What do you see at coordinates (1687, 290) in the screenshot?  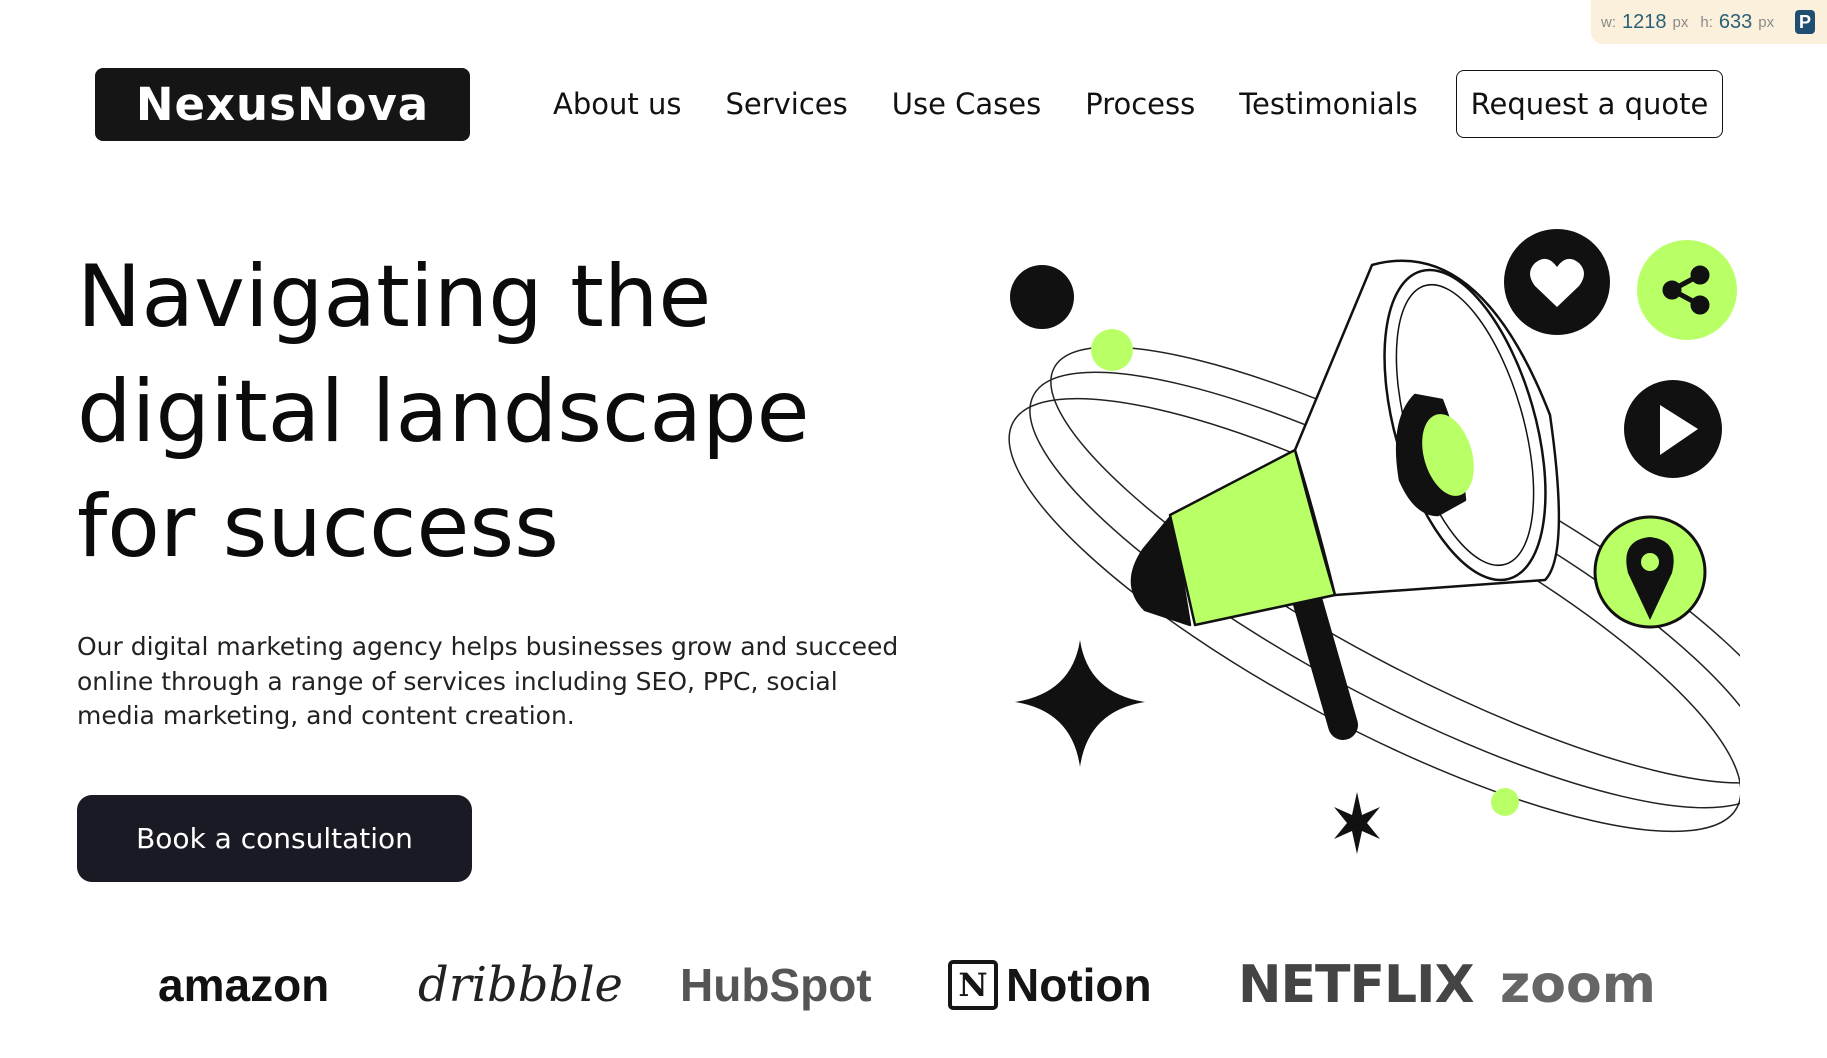 I see `share-badge` at bounding box center [1687, 290].